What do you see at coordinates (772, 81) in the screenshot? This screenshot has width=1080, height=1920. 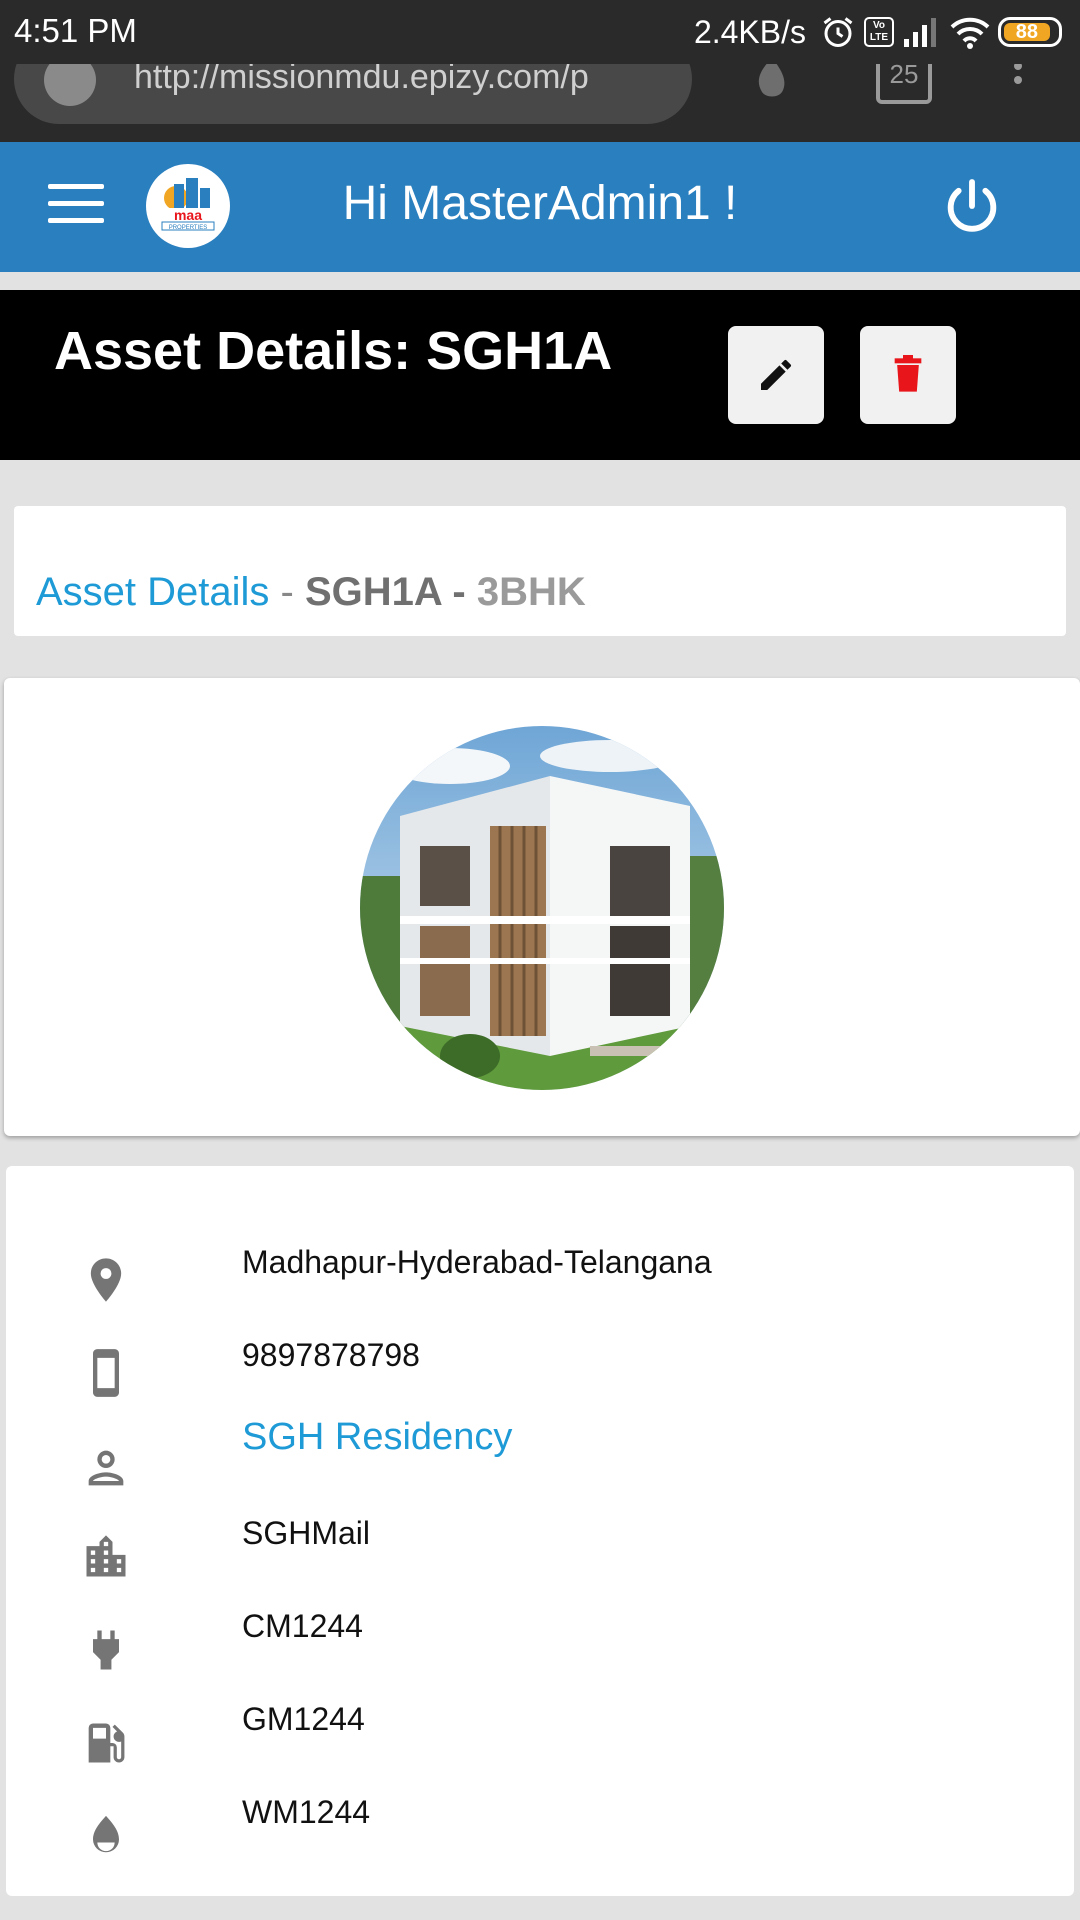 I see `flame-icon` at bounding box center [772, 81].